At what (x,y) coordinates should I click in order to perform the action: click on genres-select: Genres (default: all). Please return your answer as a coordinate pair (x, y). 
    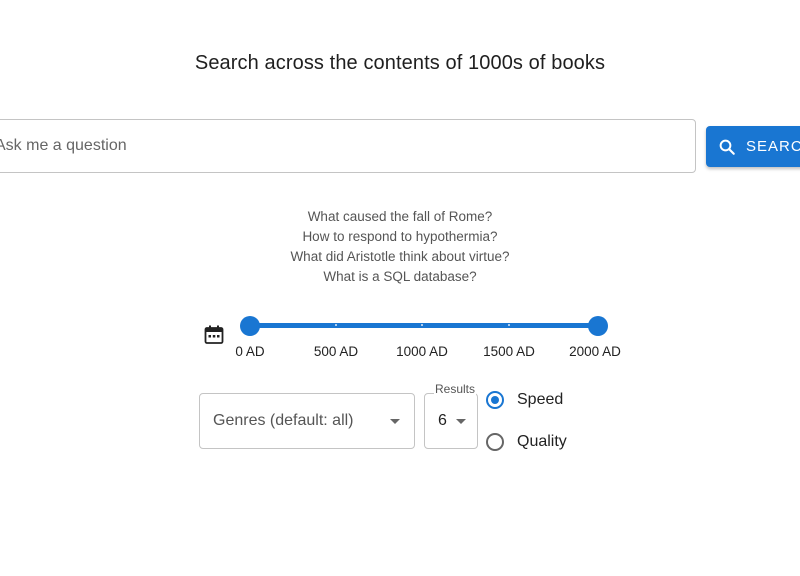
    Looking at the image, I should click on (307, 421).